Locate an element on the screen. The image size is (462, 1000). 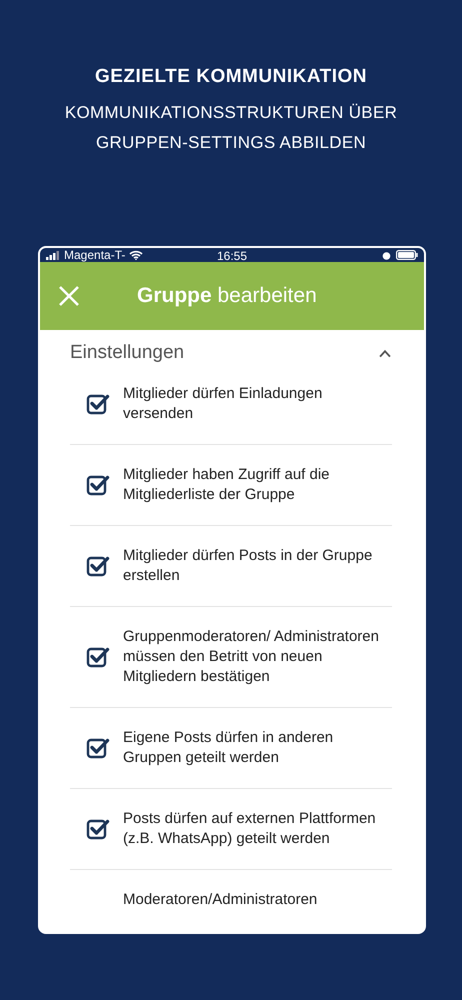
battery-icon is located at coordinates (407, 255).